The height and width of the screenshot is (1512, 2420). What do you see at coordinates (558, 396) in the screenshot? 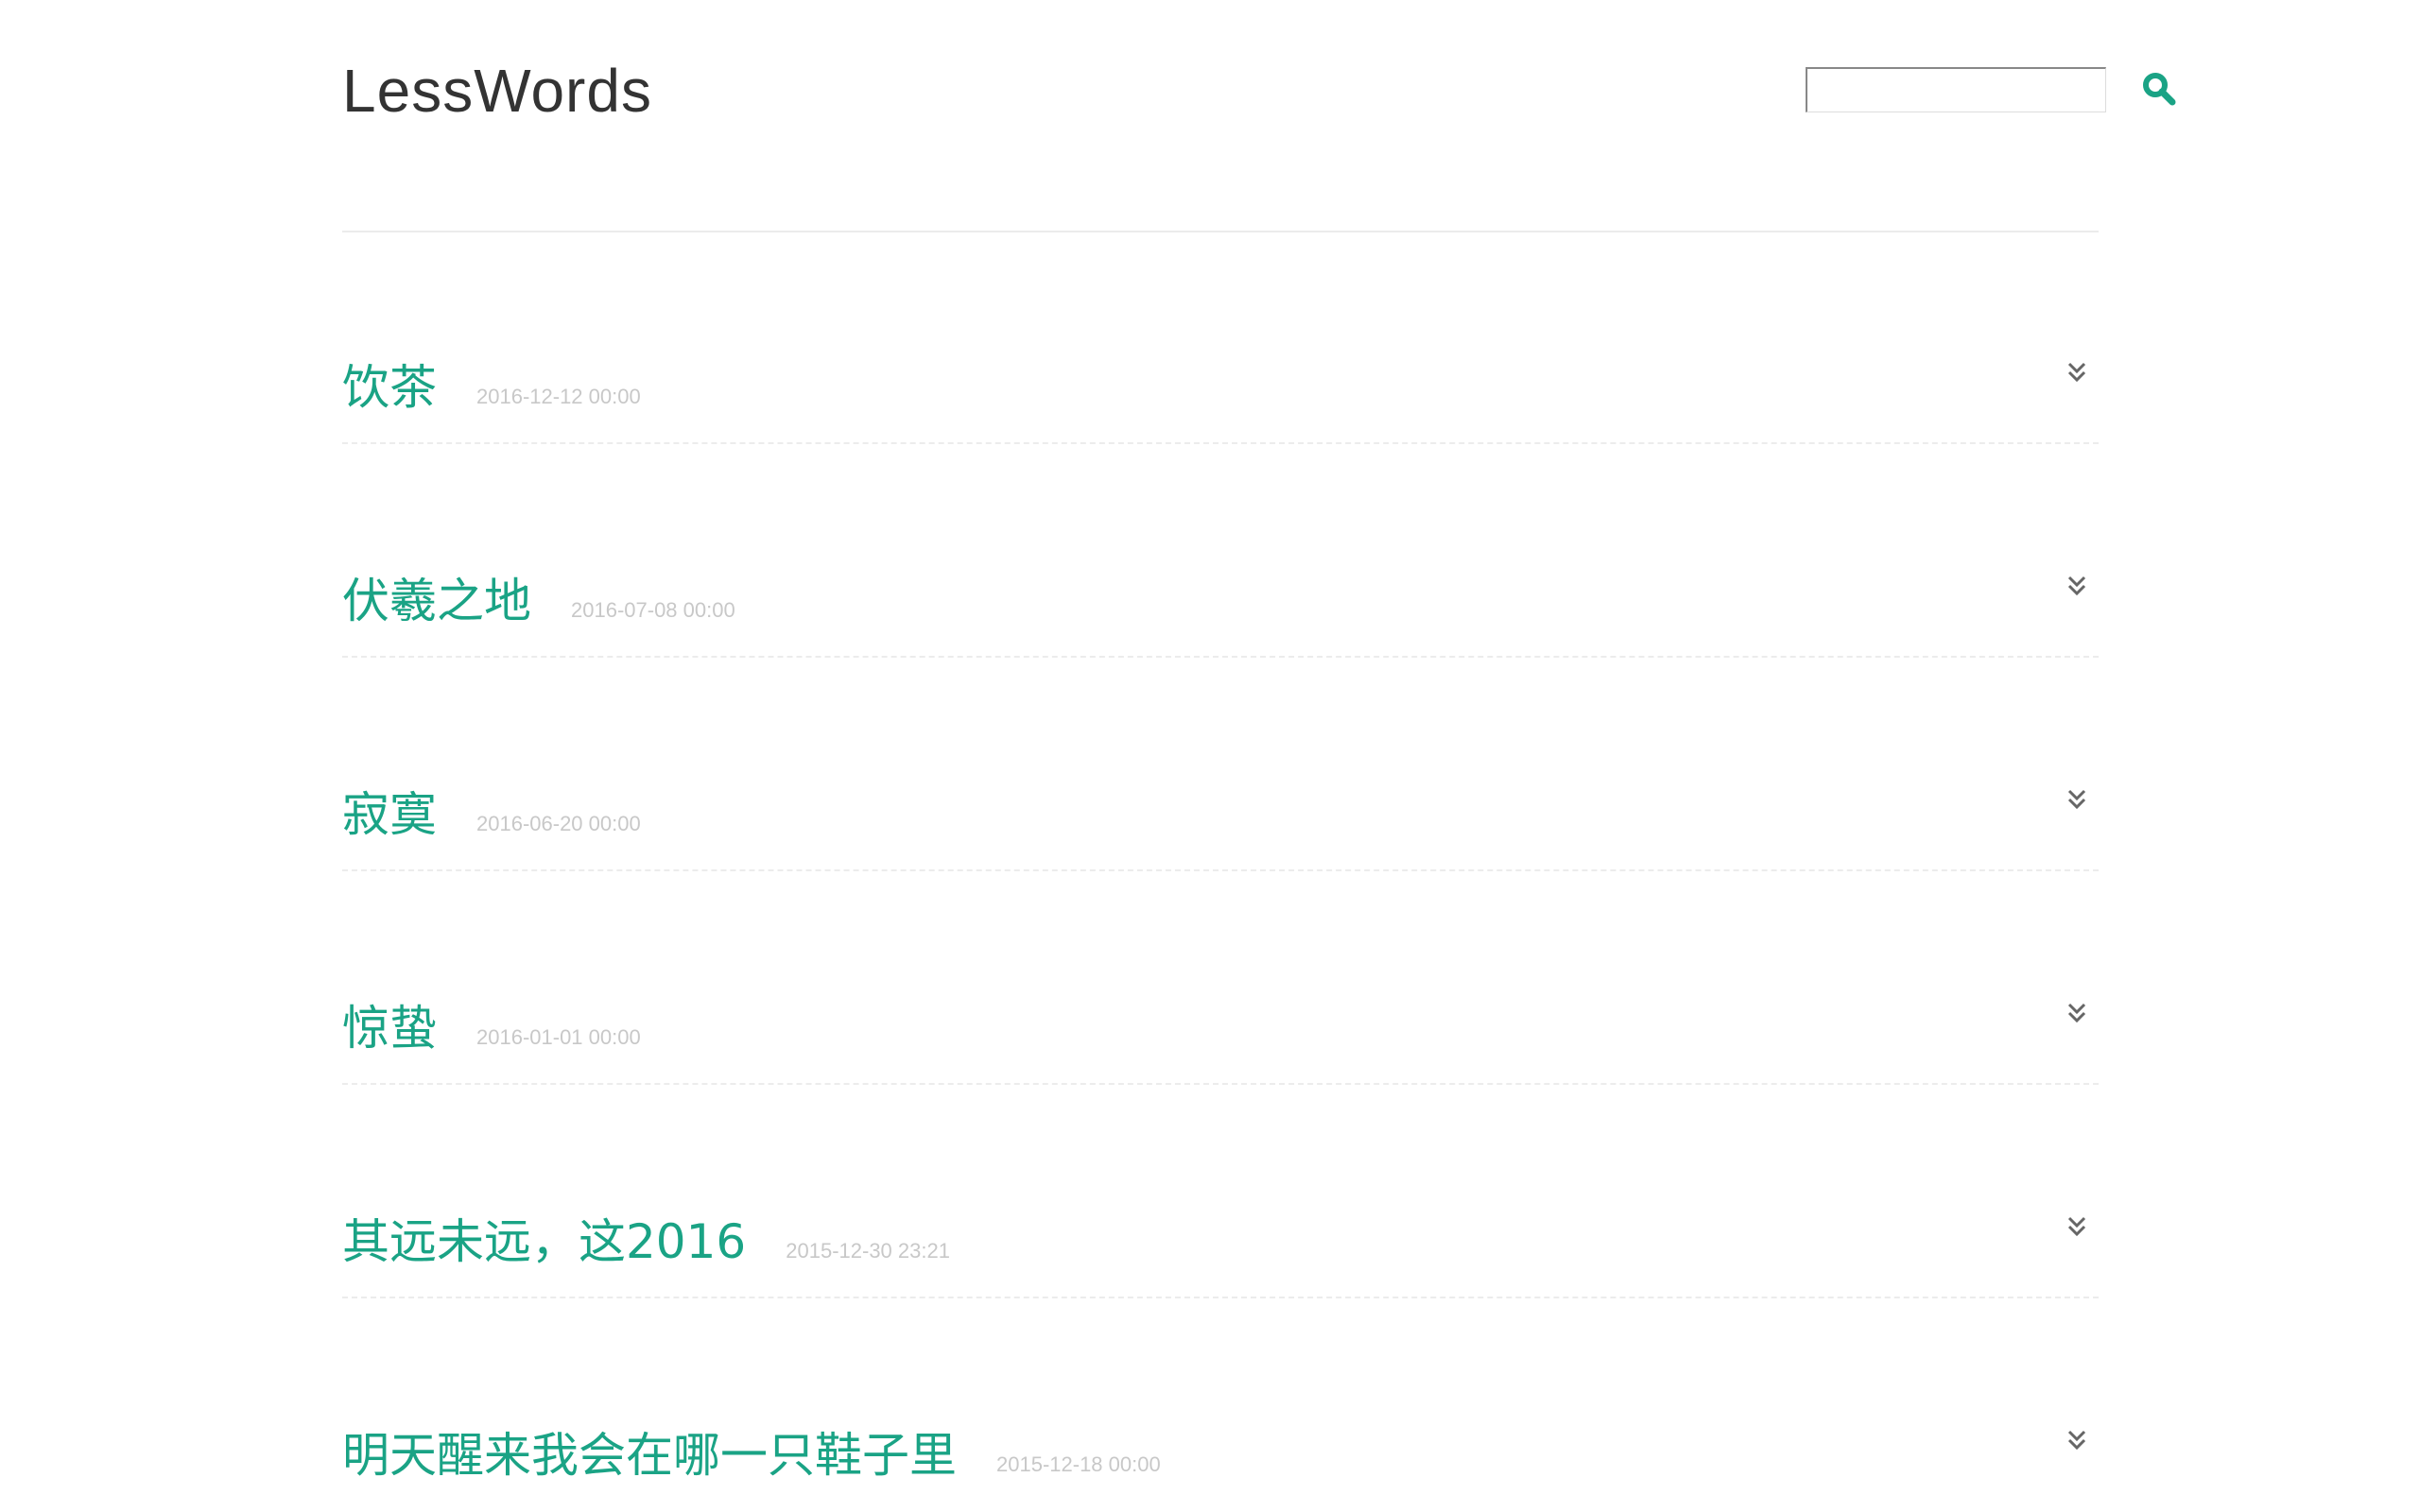
I see `post-date: 2016-12-12 00:00` at bounding box center [558, 396].